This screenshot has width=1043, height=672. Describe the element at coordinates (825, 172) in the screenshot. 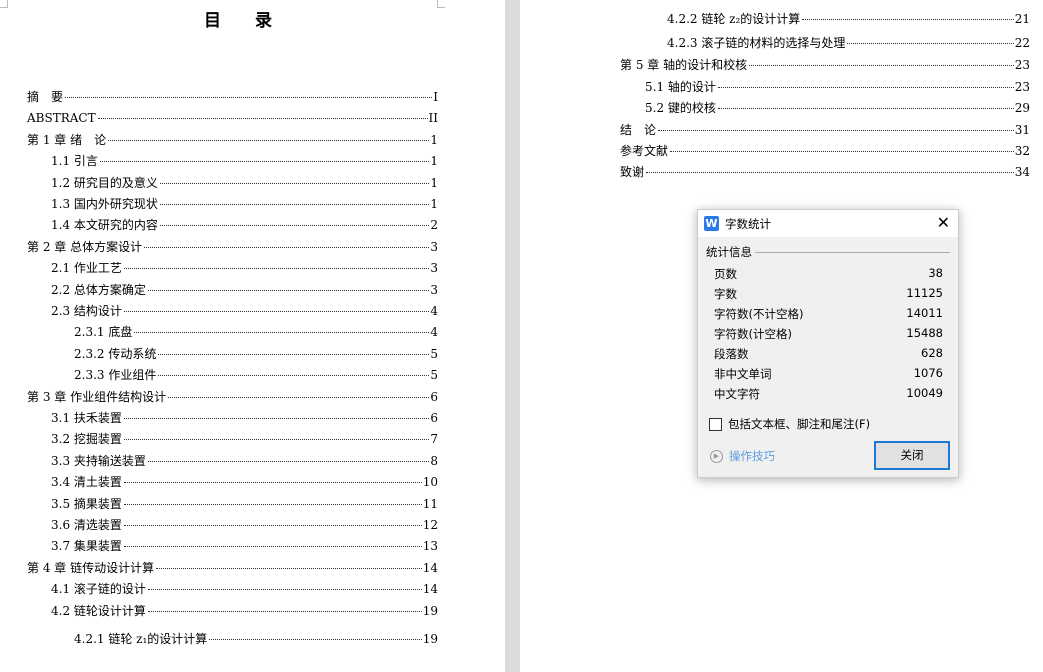

I see `toc-entry: 致谢 34` at that location.